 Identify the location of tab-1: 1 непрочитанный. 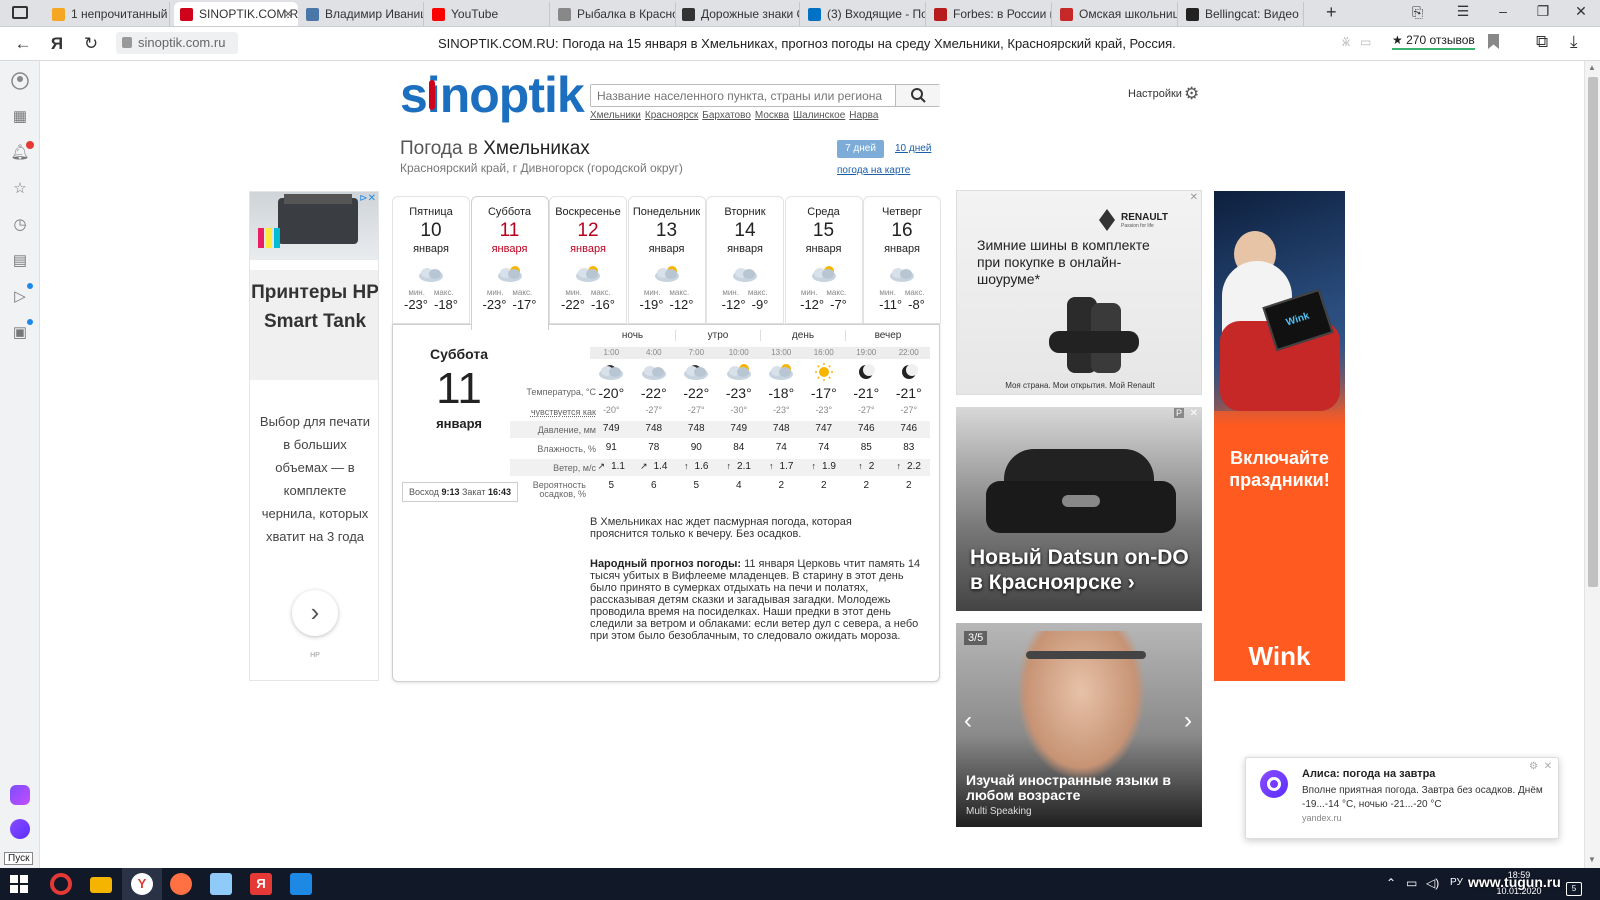
(108, 14).